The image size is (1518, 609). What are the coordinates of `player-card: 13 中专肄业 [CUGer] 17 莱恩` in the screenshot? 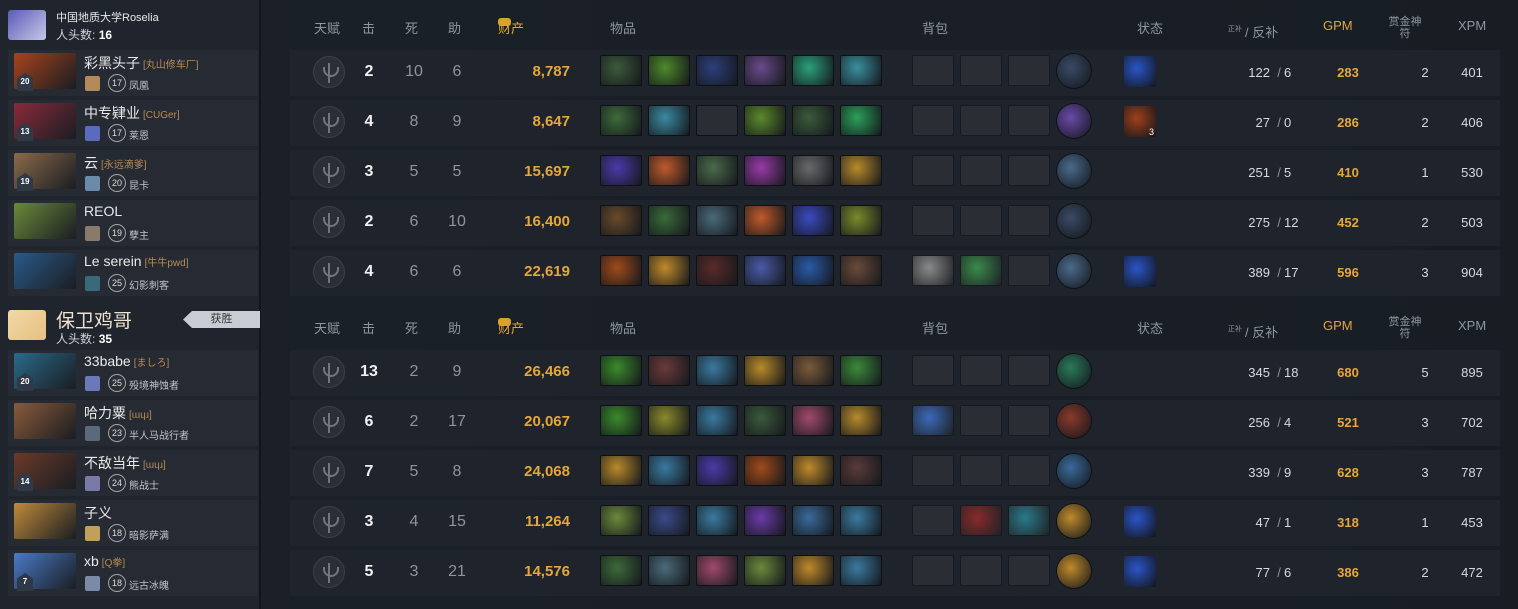 It's located at (133, 123).